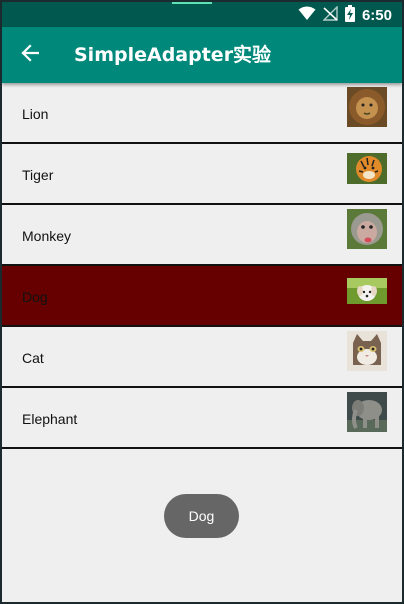 The width and height of the screenshot is (404, 604). I want to click on status-icons: 6:50, so click(345, 15).